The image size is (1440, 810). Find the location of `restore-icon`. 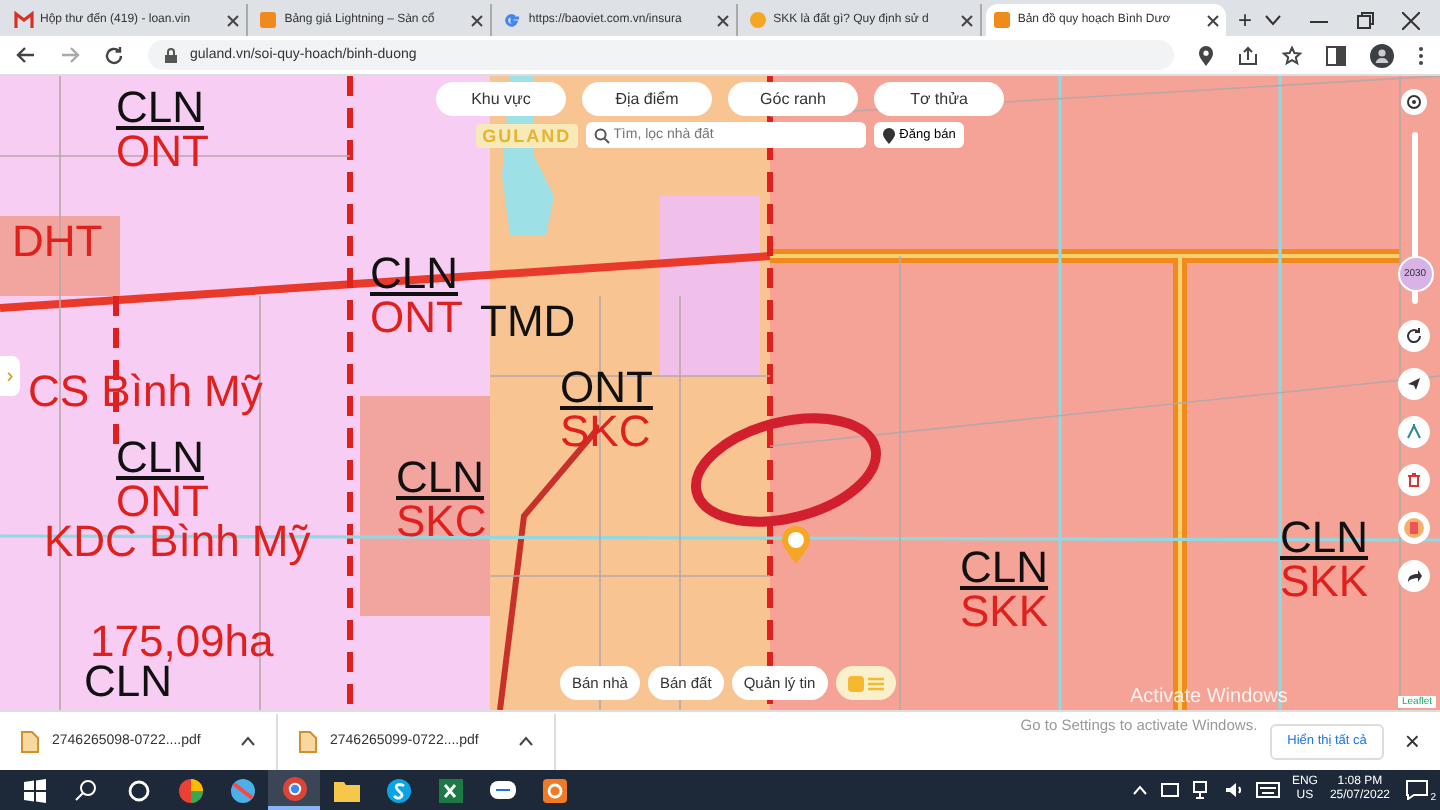

restore-icon is located at coordinates (1365, 20).